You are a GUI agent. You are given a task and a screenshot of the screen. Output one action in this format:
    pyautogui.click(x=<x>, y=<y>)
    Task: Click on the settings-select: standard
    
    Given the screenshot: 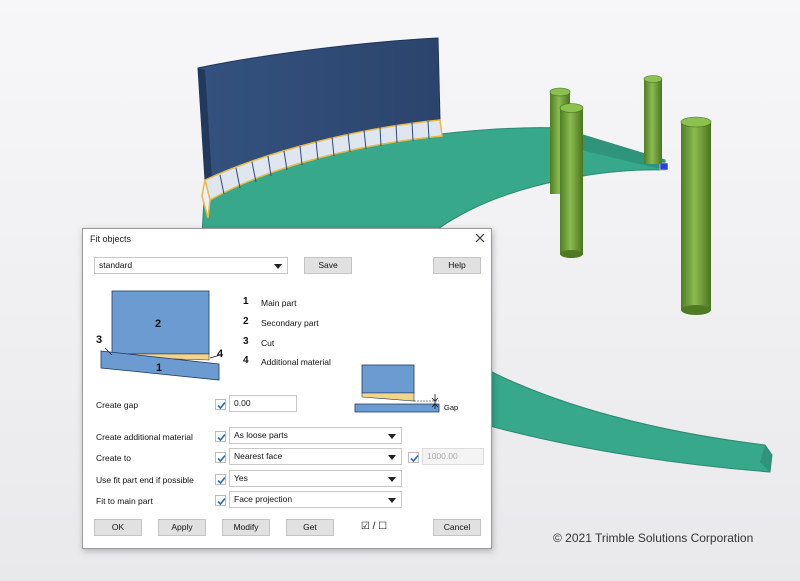 What is the action you would take?
    pyautogui.click(x=191, y=265)
    